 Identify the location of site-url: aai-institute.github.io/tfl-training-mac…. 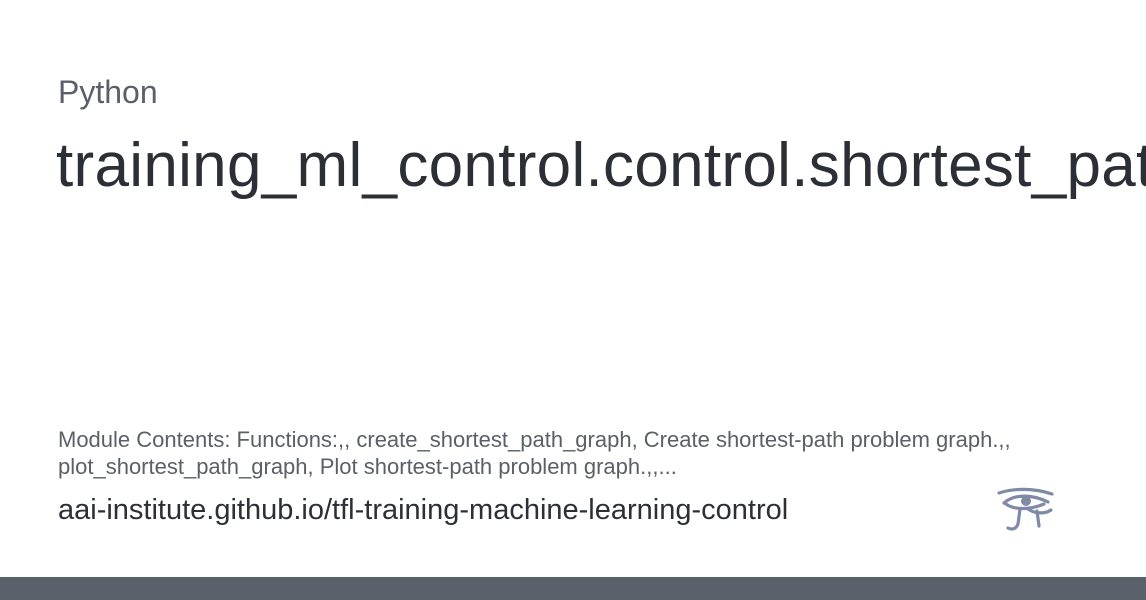
(423, 510).